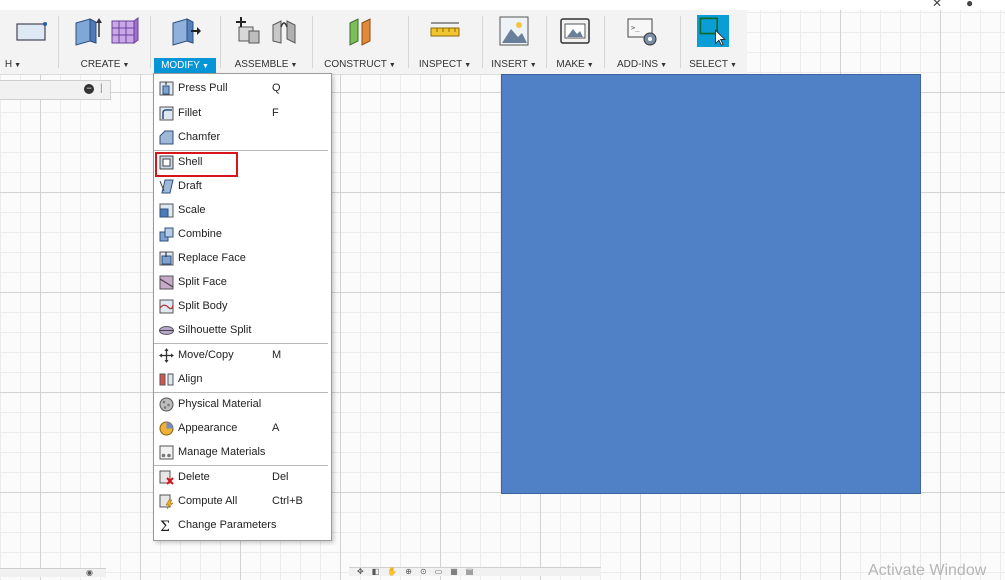 The height and width of the screenshot is (580, 1005). Describe the element at coordinates (242, 477) in the screenshot. I see `menu-item-delete: Delete Del` at that location.